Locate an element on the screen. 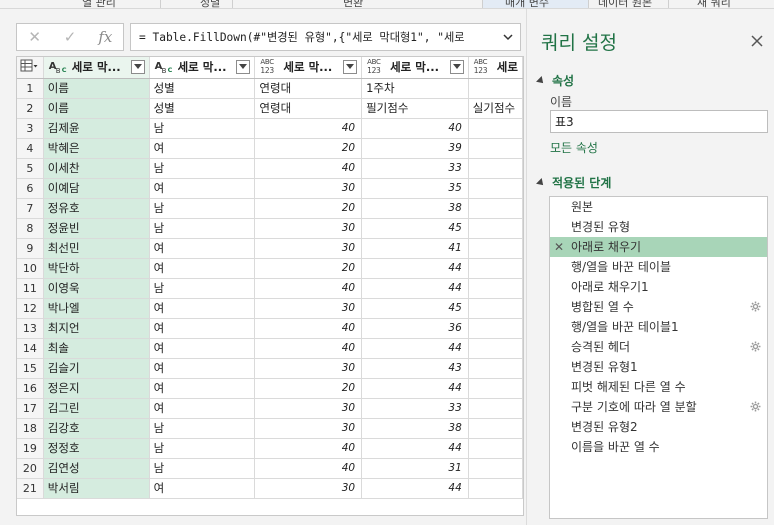 The height and width of the screenshot is (525, 774). applied-step-item: 변경된 유형 is located at coordinates (658, 227).